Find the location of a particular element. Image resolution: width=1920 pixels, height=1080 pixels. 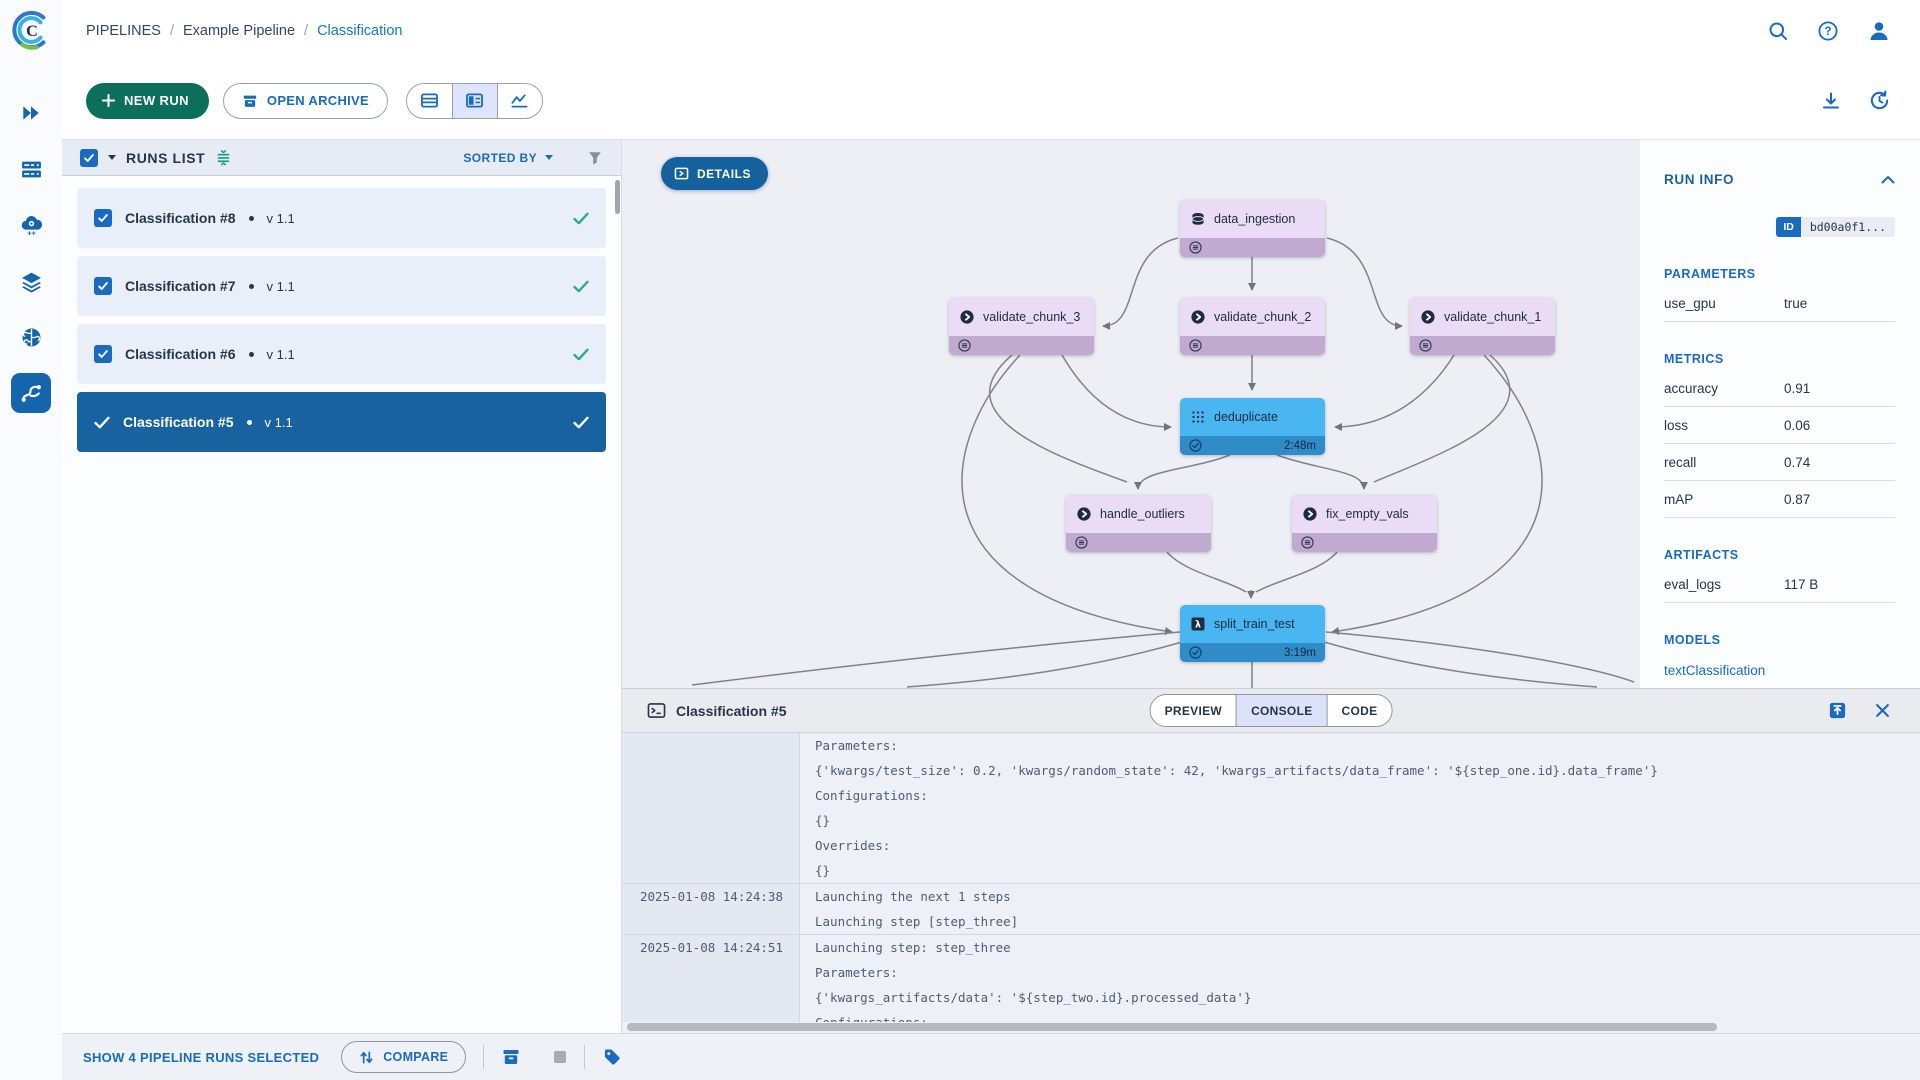

pipeline-step-node: deduplicate 2:48m is located at coordinates (1252, 426).